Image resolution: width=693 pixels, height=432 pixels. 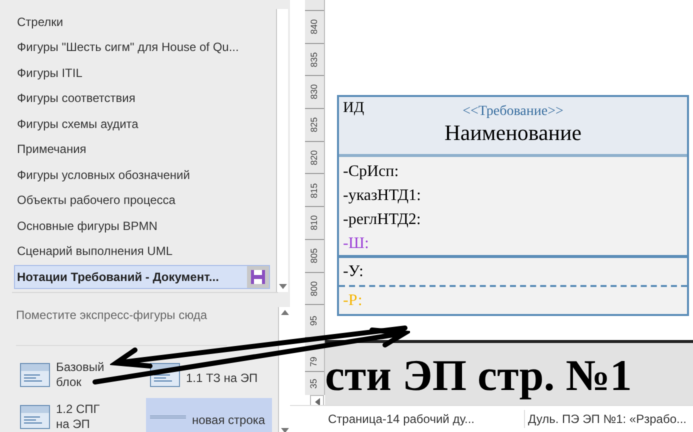 What do you see at coordinates (314, 190) in the screenshot?
I see `ruler-label: 815` at bounding box center [314, 190].